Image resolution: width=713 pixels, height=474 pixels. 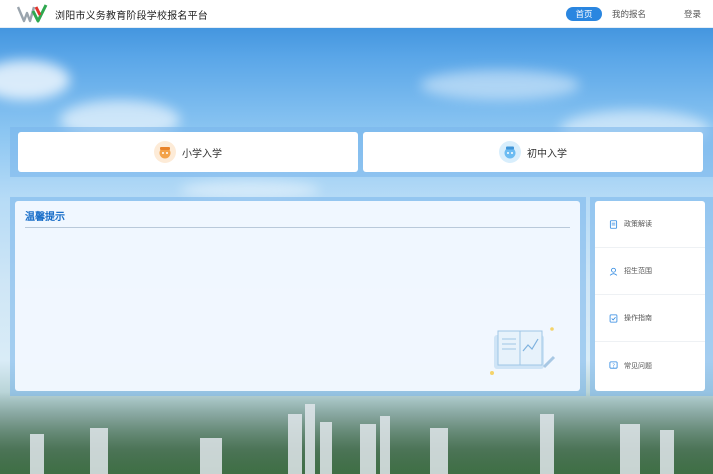 What do you see at coordinates (547, 154) in the screenshot?
I see `middle-school-entry-label: 初中入学` at bounding box center [547, 154].